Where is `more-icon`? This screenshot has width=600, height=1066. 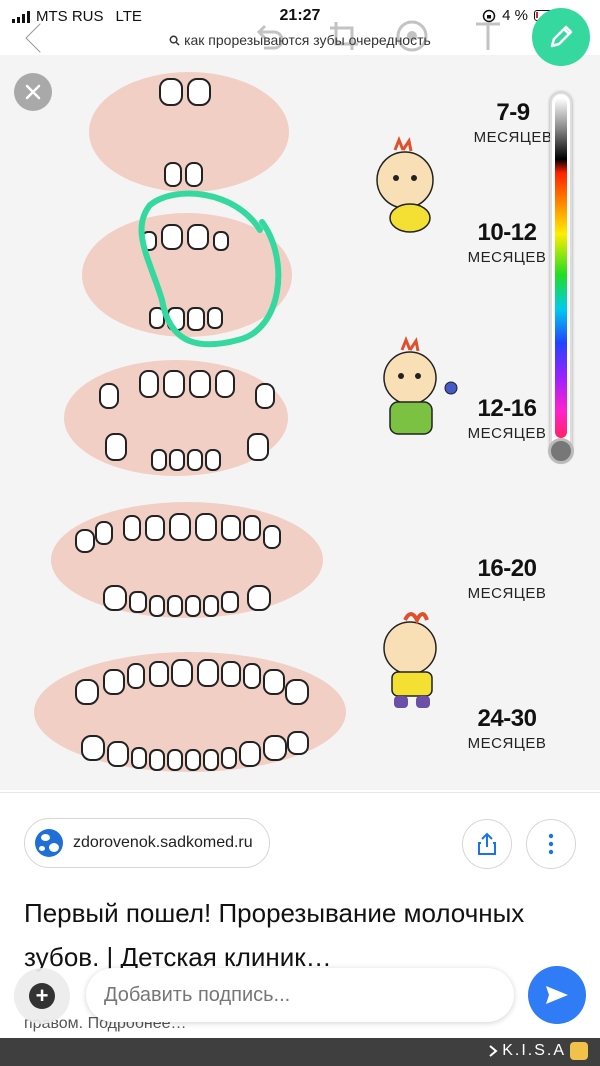 more-icon is located at coordinates (551, 844).